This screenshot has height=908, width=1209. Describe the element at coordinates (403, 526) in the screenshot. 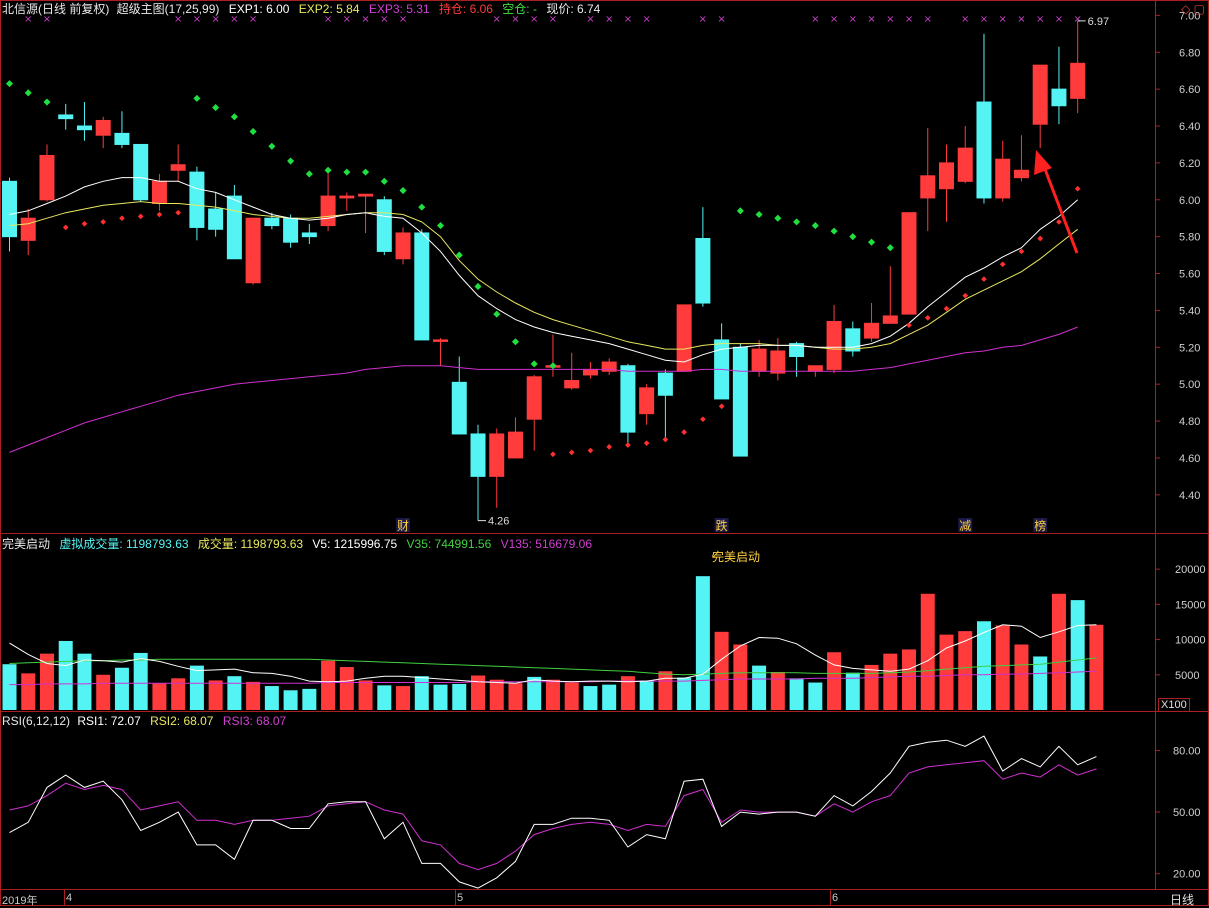

I see `event-label: 财` at that location.